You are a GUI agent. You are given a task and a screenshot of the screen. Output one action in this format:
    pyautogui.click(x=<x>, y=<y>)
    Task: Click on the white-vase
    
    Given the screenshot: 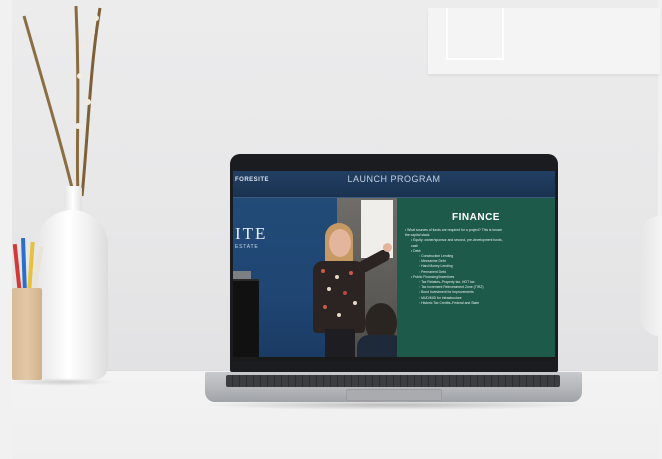 What is the action you would take?
    pyautogui.click(x=72, y=295)
    